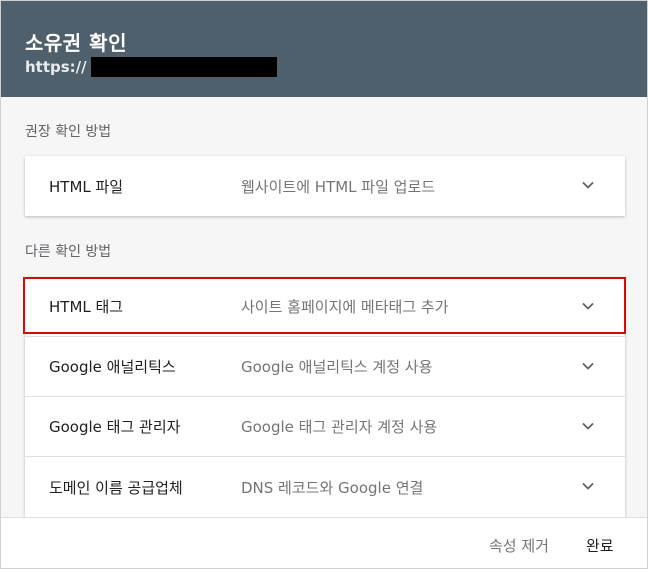  I want to click on remove-property-button: 속성 제거, so click(519, 545).